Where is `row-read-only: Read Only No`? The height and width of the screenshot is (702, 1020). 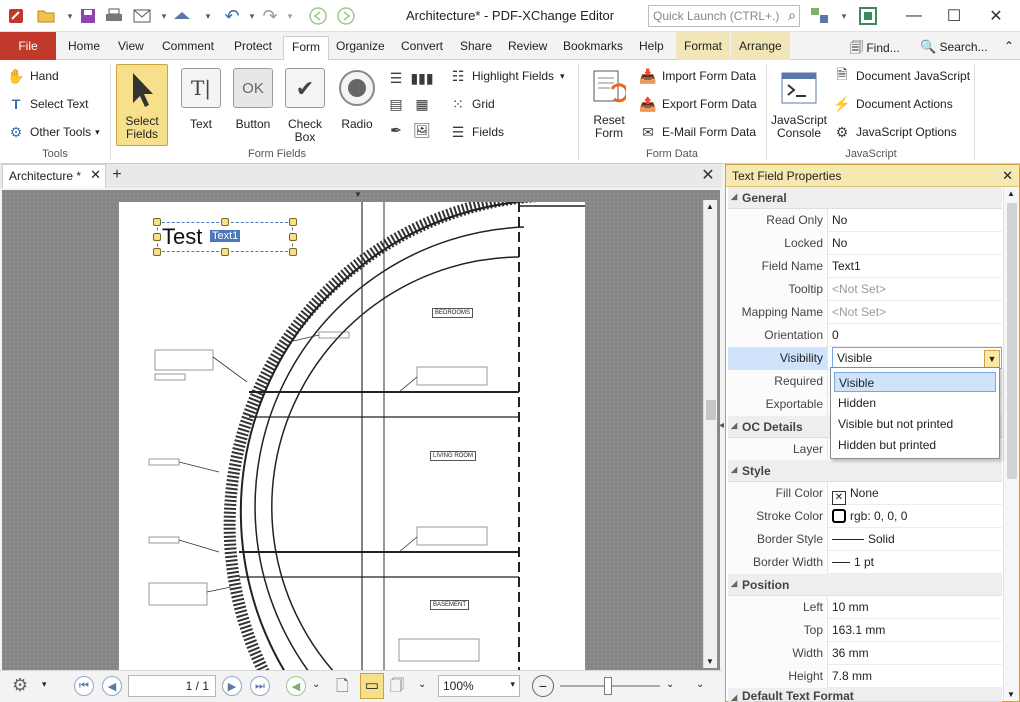
row-read-only: Read Only No is located at coordinates (865, 220).